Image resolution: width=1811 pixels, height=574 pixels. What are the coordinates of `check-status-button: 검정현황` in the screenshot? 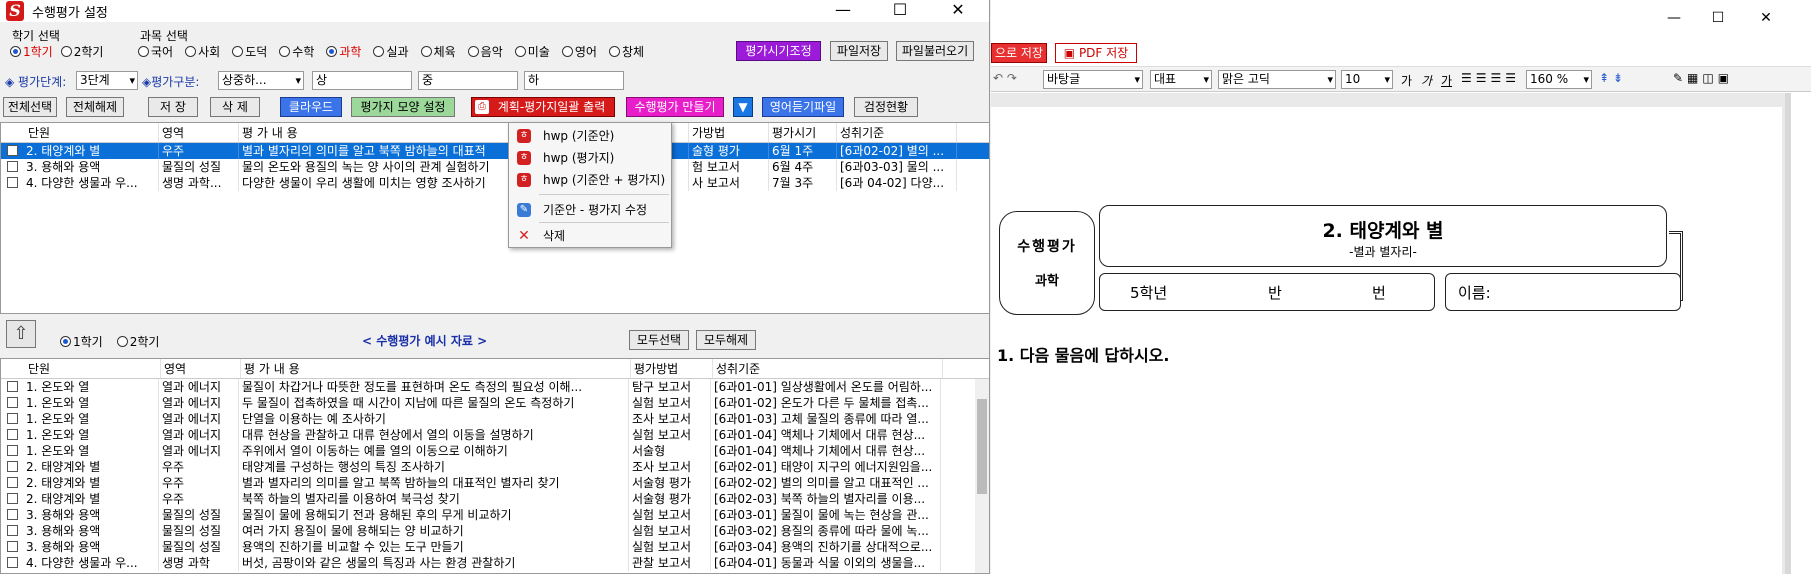 It's located at (886, 107).